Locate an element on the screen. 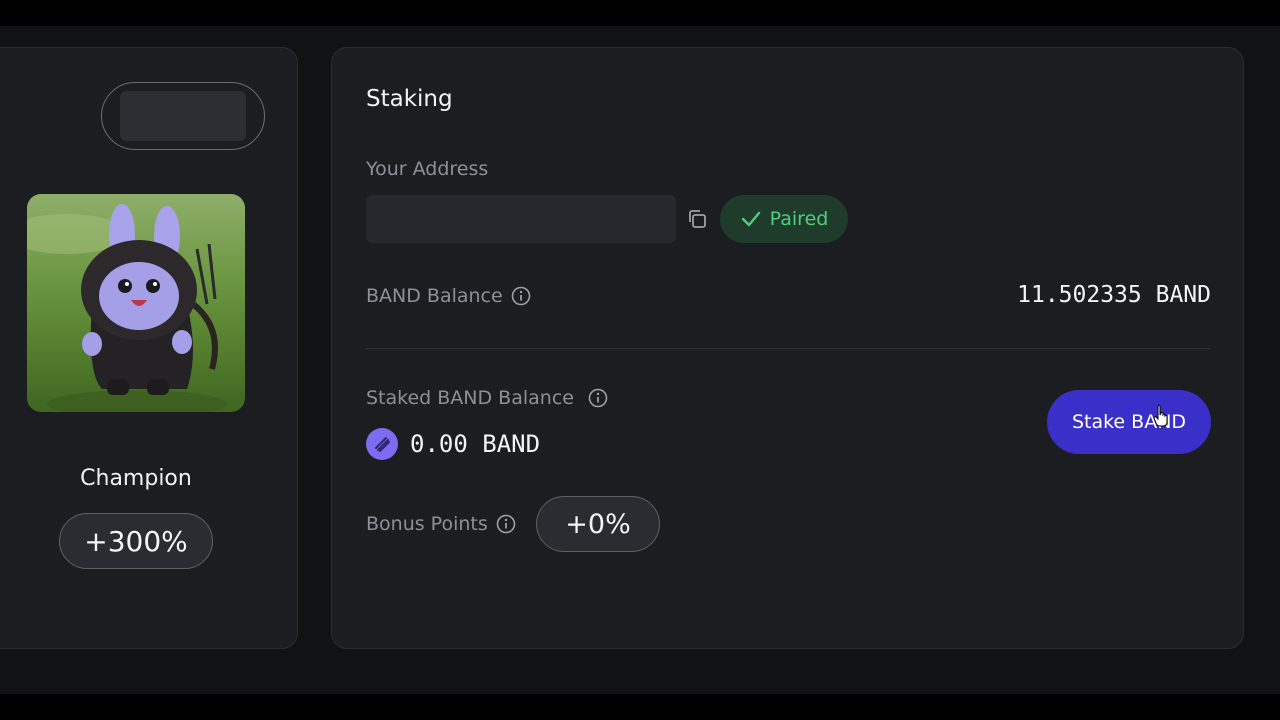 The image size is (1280, 720). band-logo-icon is located at coordinates (382, 444).